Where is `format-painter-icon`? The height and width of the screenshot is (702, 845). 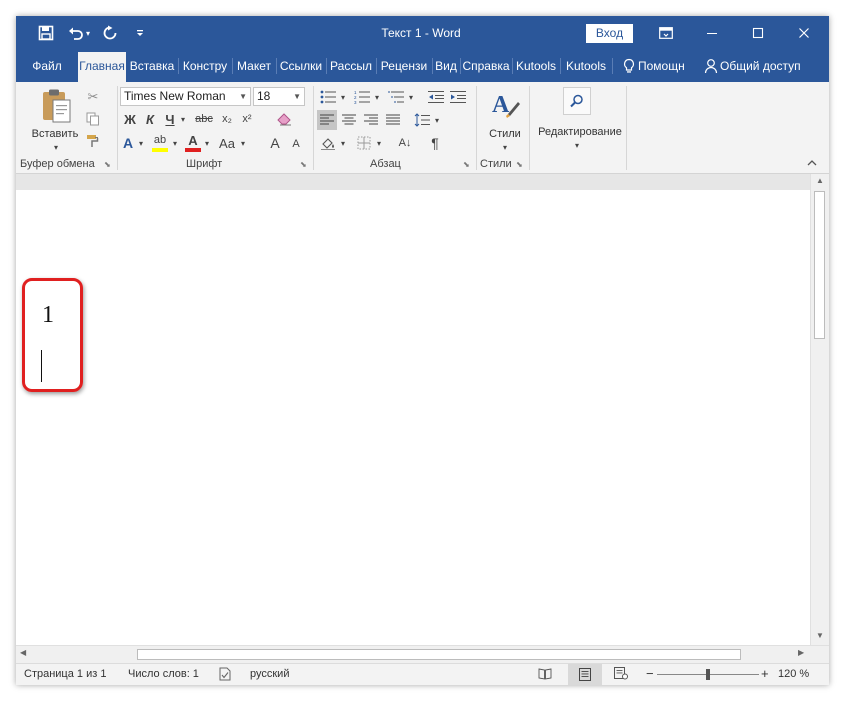 format-painter-icon is located at coordinates (93, 141).